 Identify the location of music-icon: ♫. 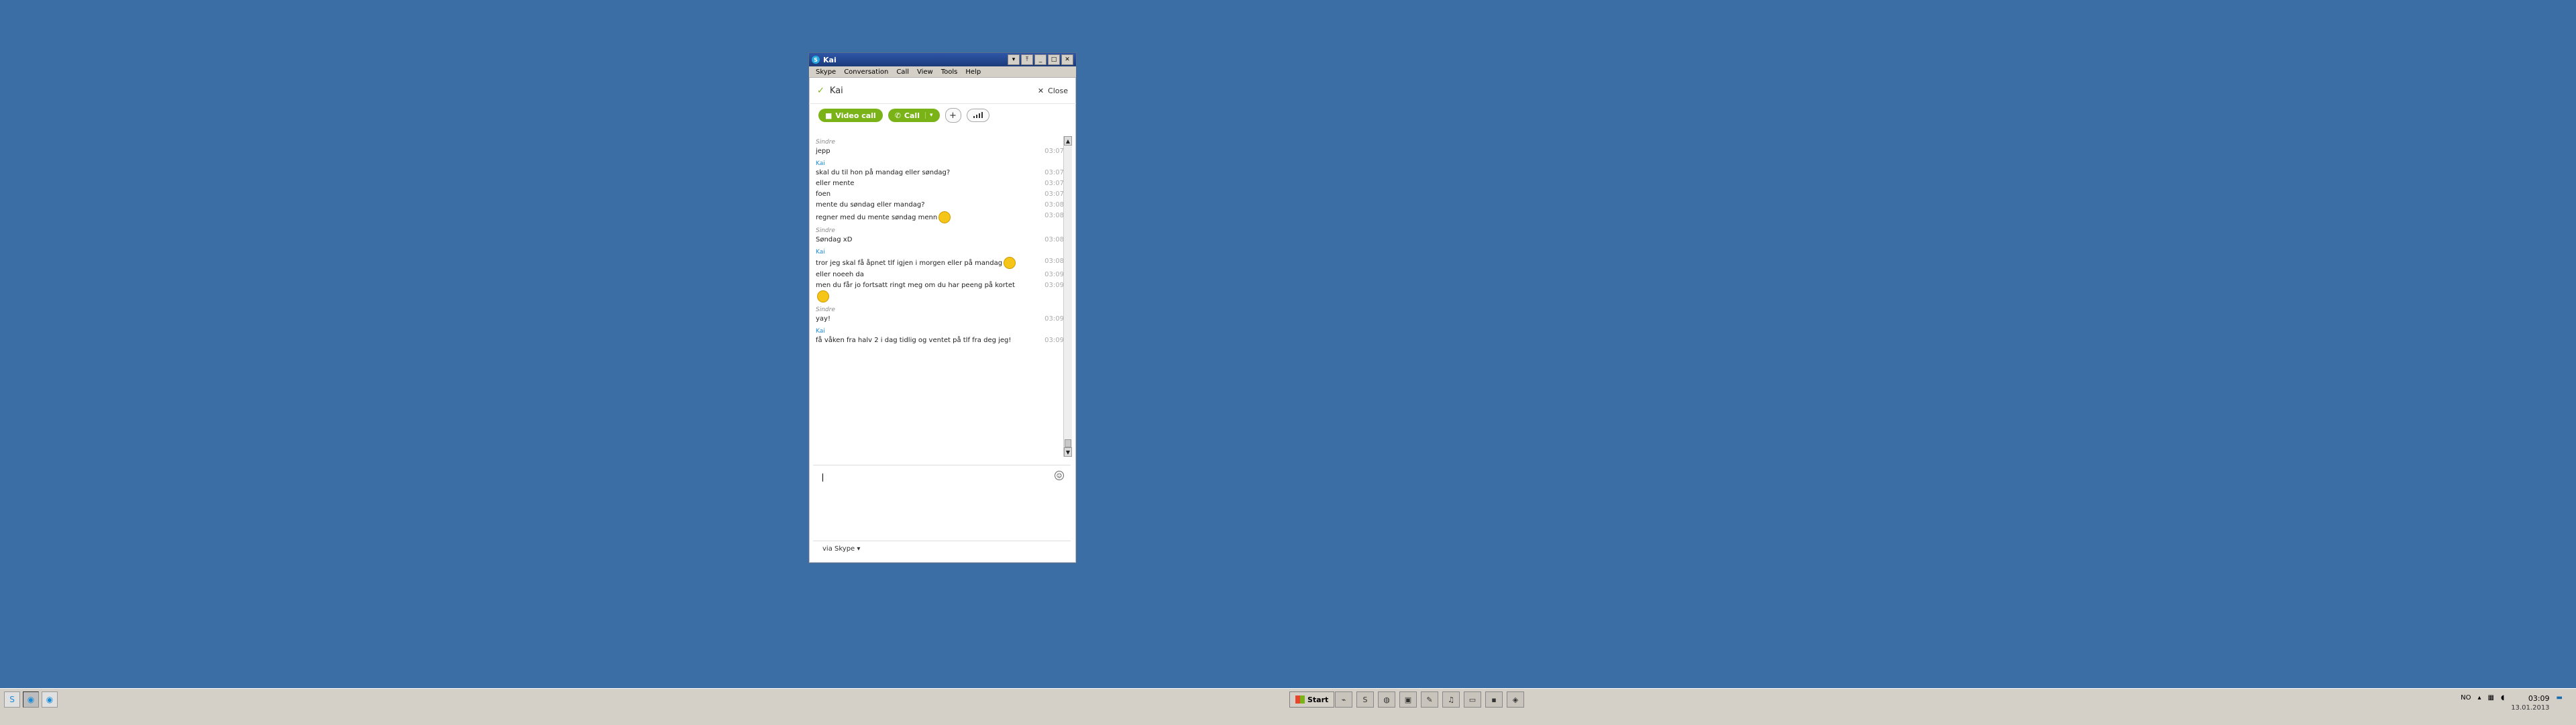
(1451, 699).